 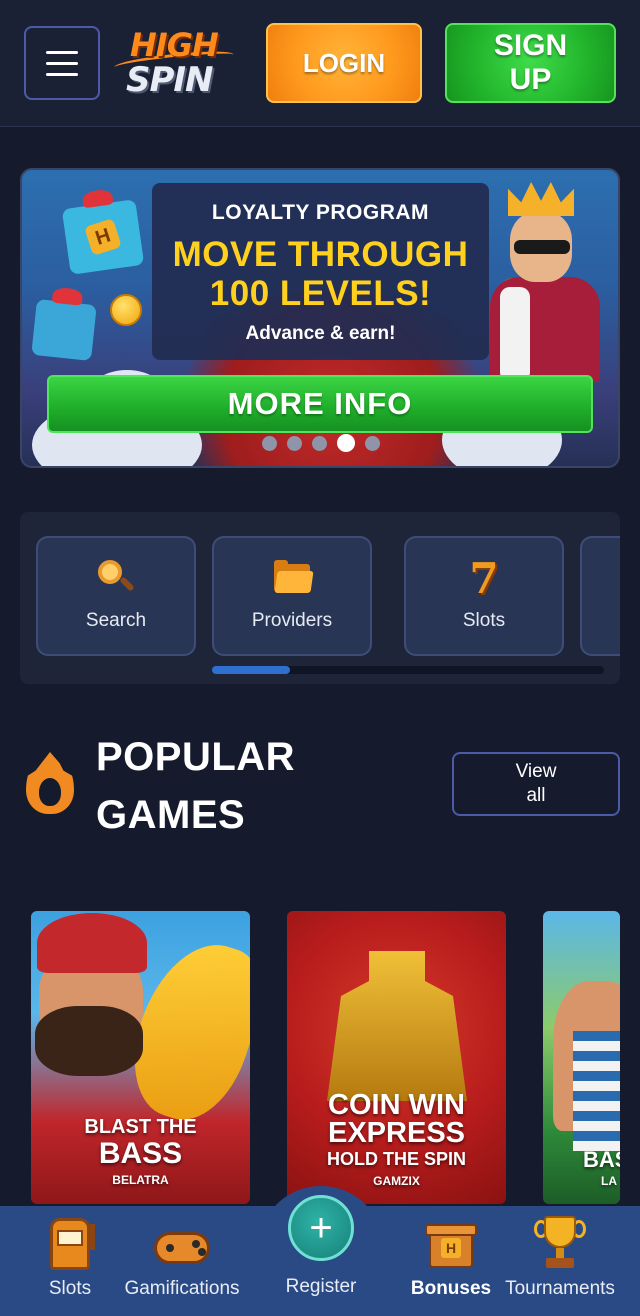 I want to click on promo-headline-text: MOVE THROUGH 100 LEVELS!, so click(x=320, y=274).